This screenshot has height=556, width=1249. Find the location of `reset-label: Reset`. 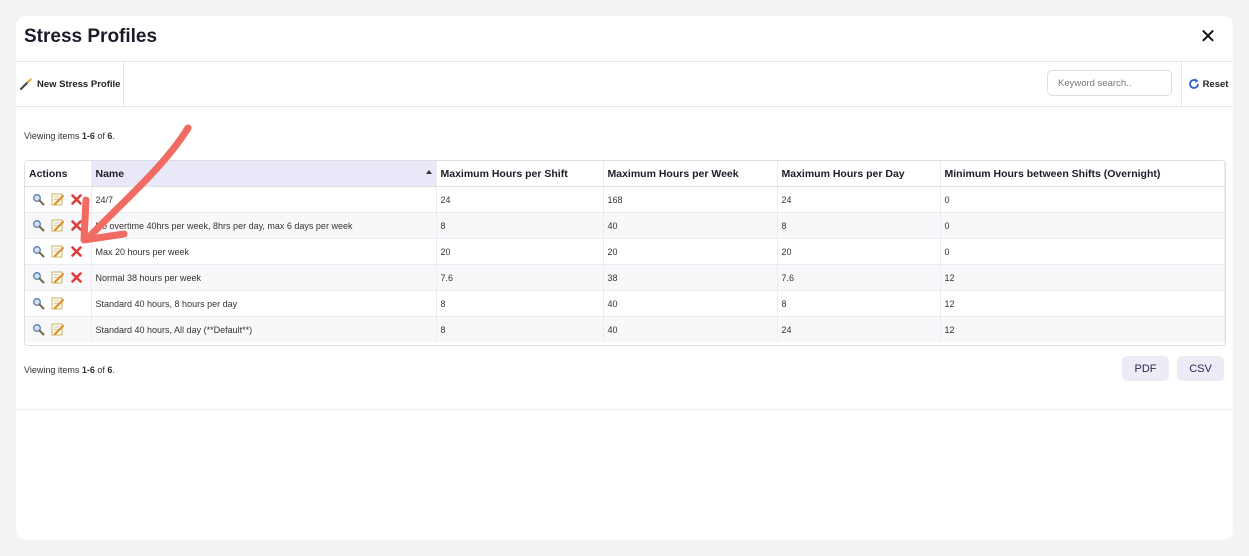

reset-label: Reset is located at coordinates (1215, 84).